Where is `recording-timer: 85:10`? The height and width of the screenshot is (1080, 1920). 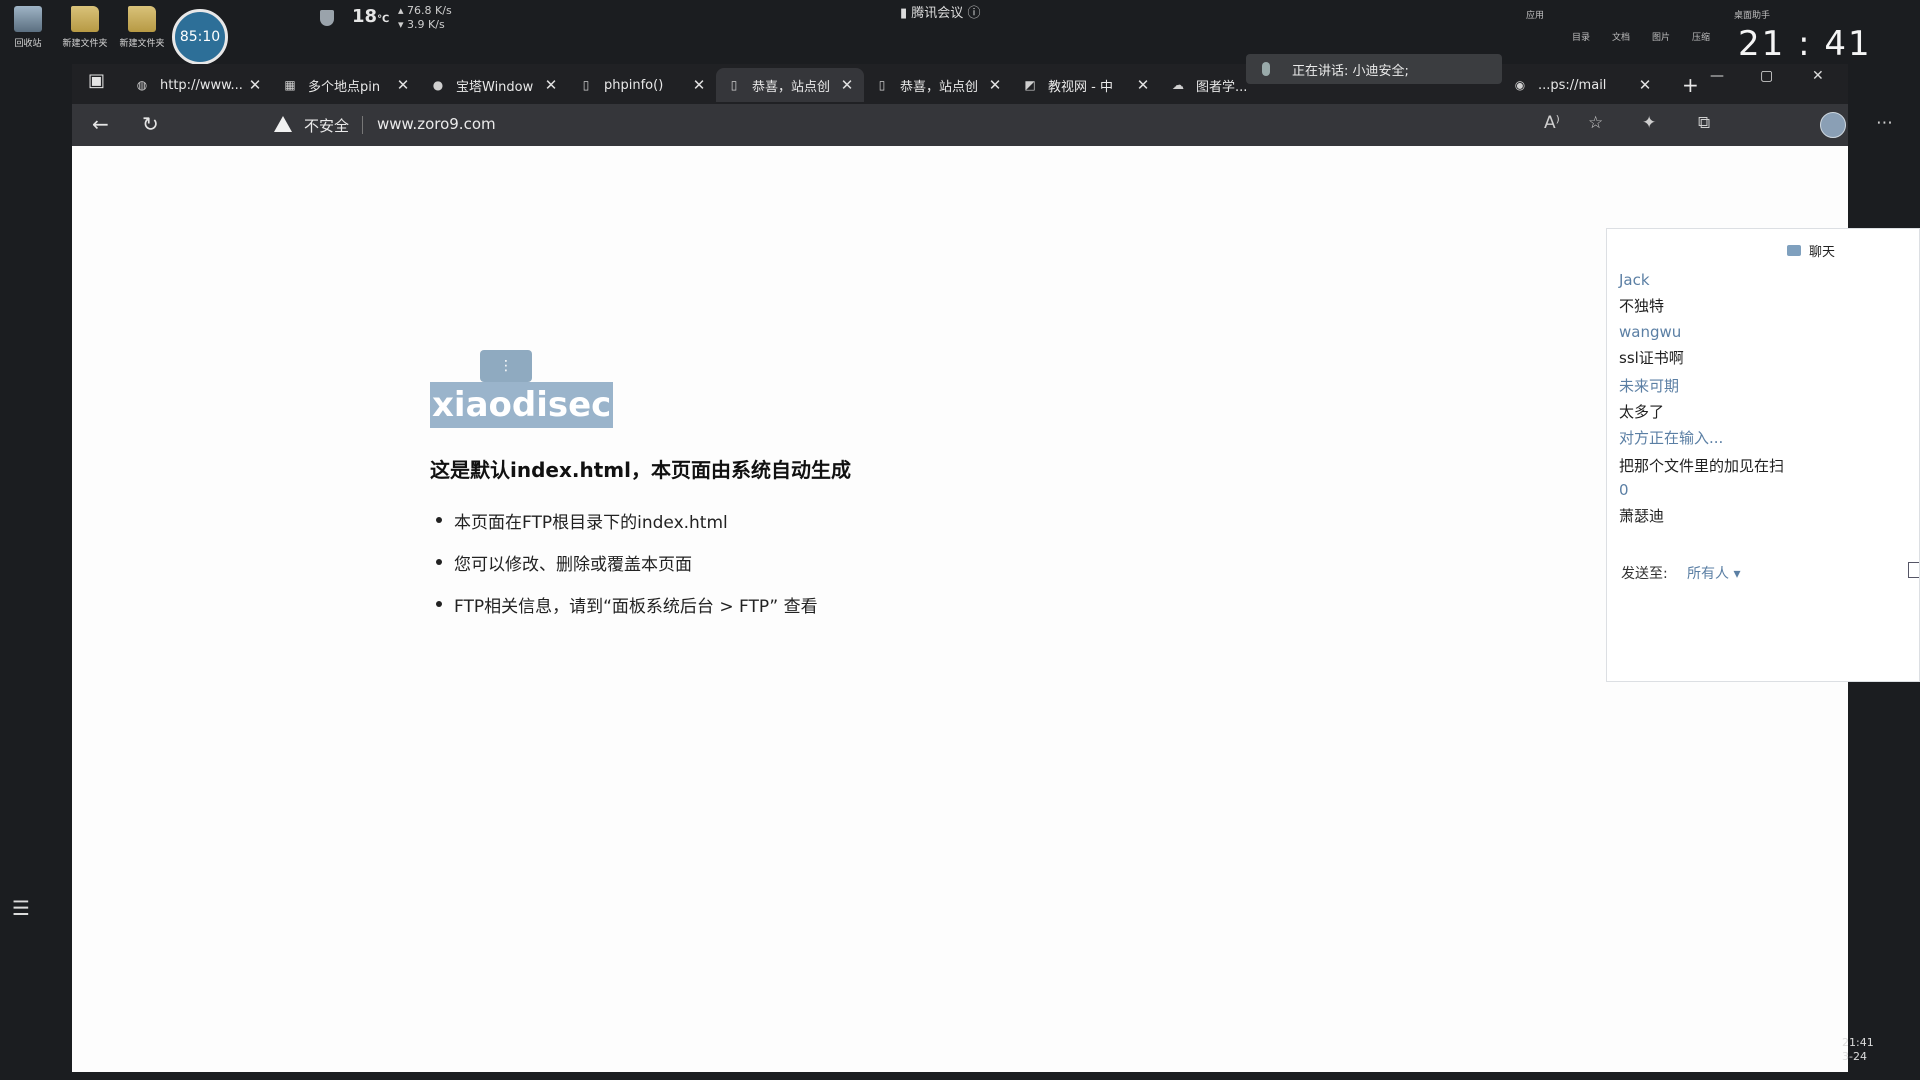 recording-timer: 85:10 is located at coordinates (200, 37).